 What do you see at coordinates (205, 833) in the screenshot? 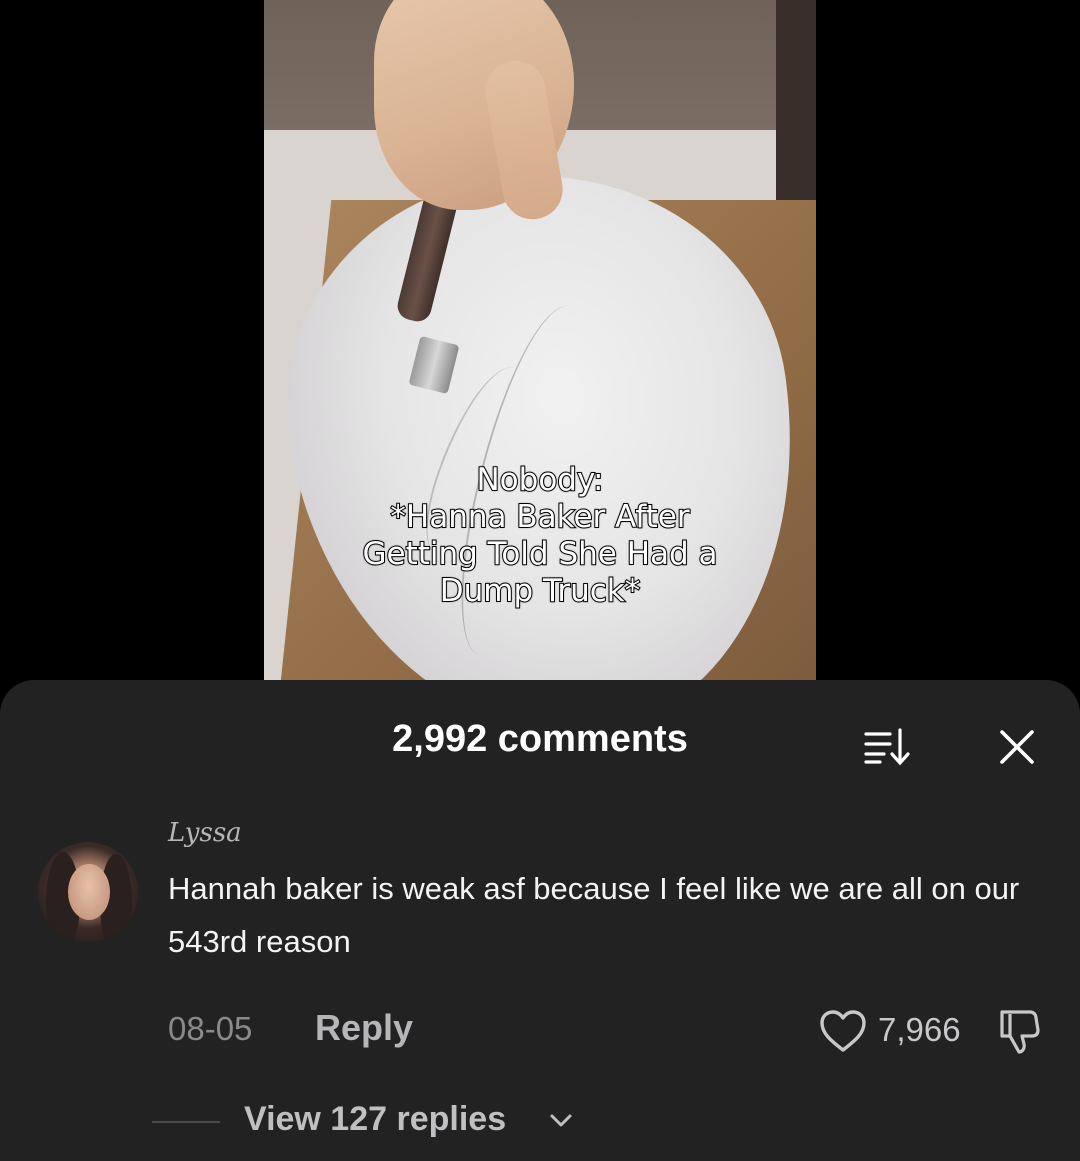
I see `comment-username: Lyssa` at bounding box center [205, 833].